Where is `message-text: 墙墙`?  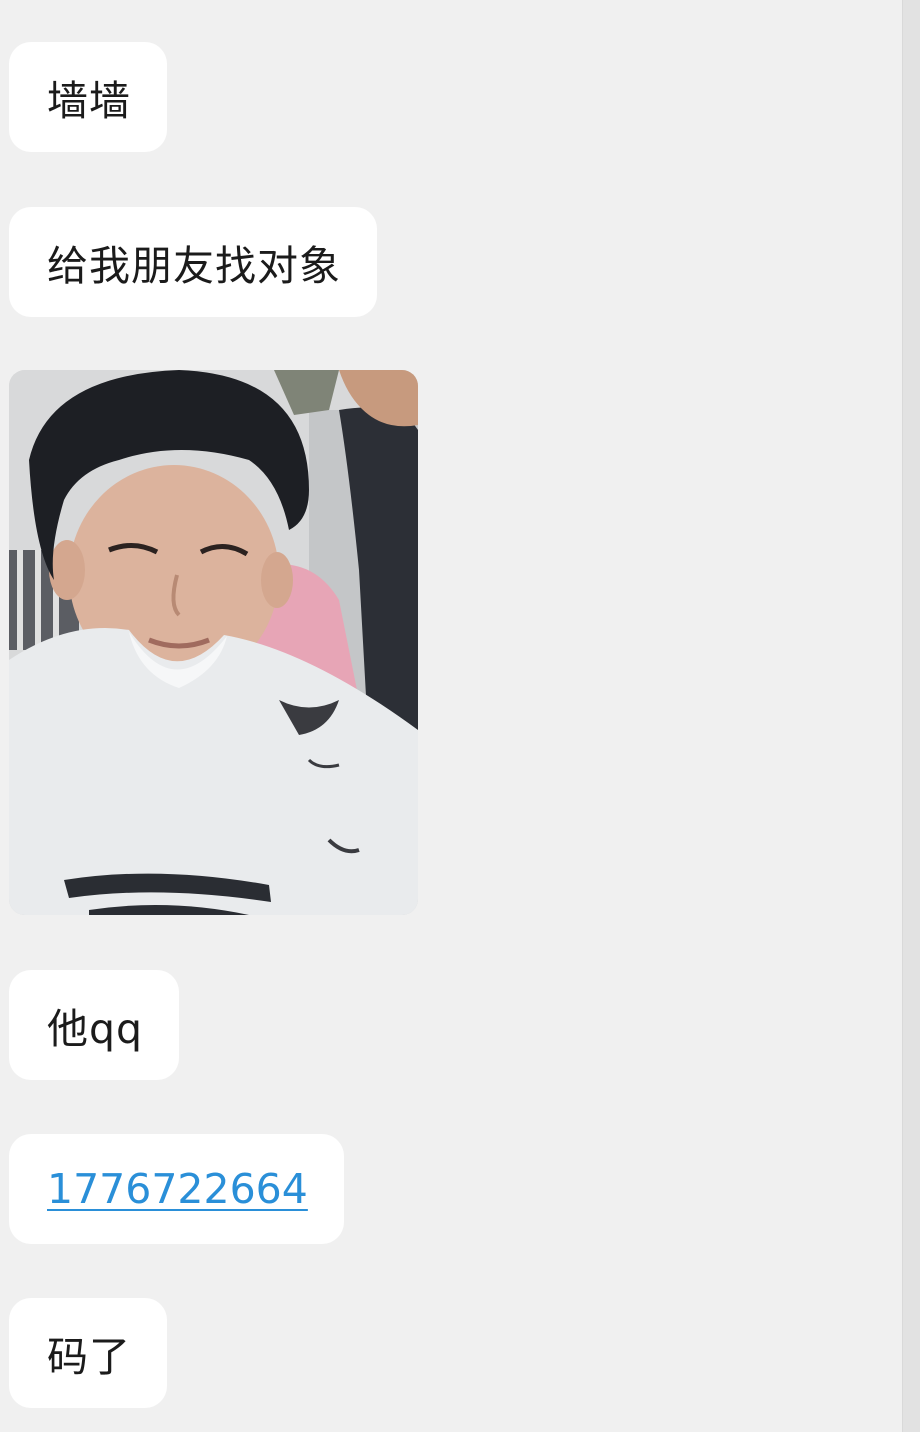 message-text: 墙墙 is located at coordinates (89, 101).